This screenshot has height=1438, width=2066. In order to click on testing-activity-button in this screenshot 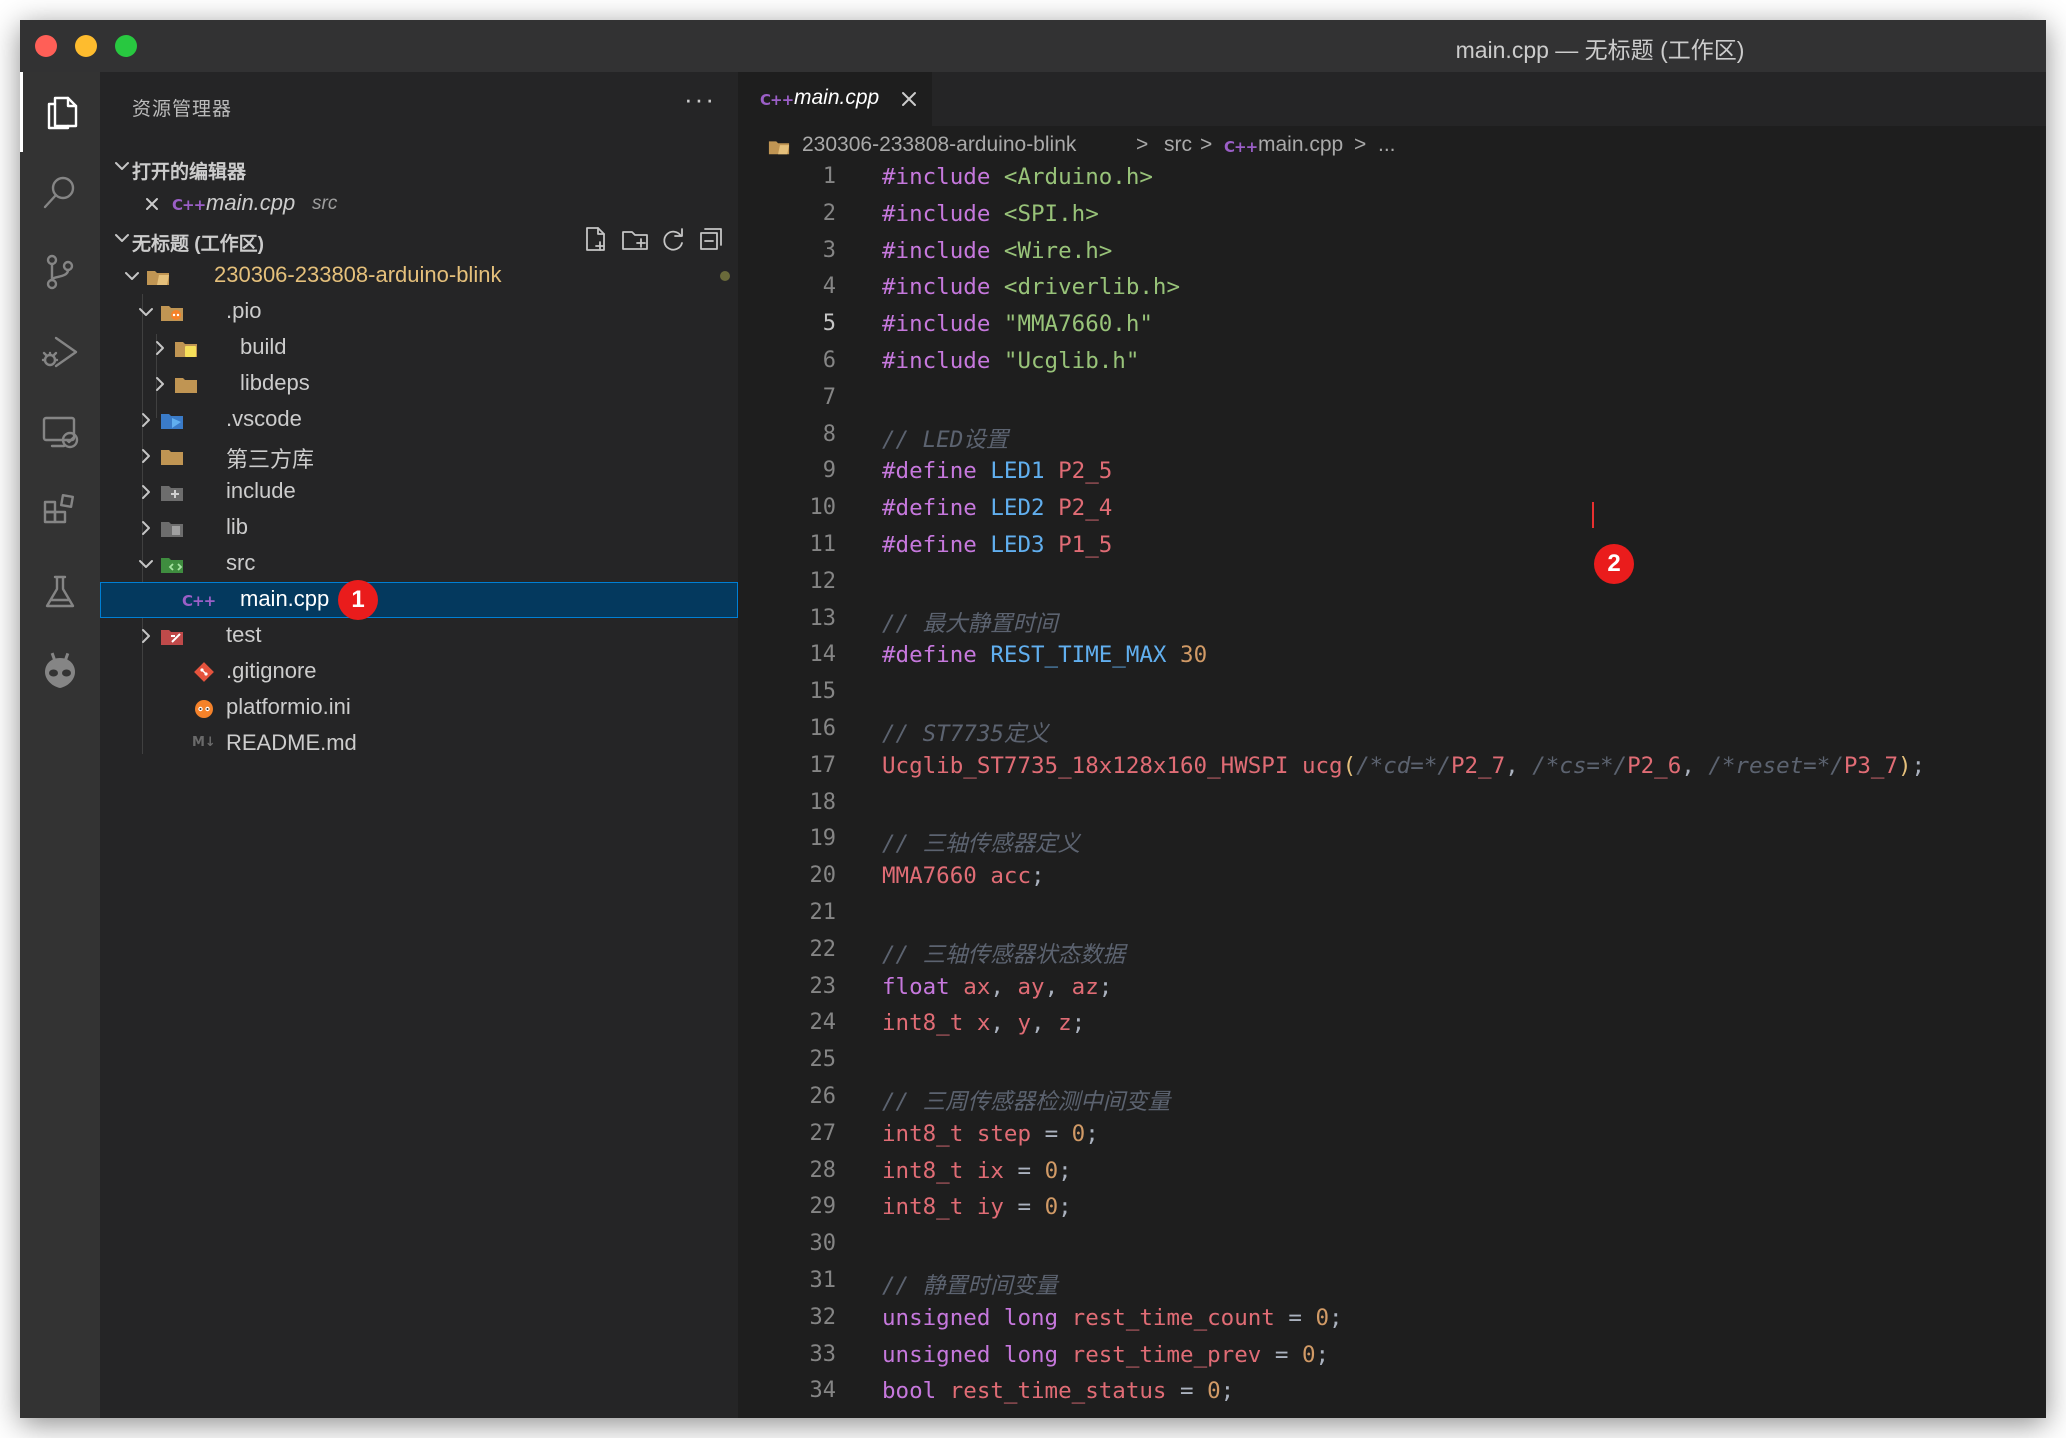, I will do `click(60, 592)`.